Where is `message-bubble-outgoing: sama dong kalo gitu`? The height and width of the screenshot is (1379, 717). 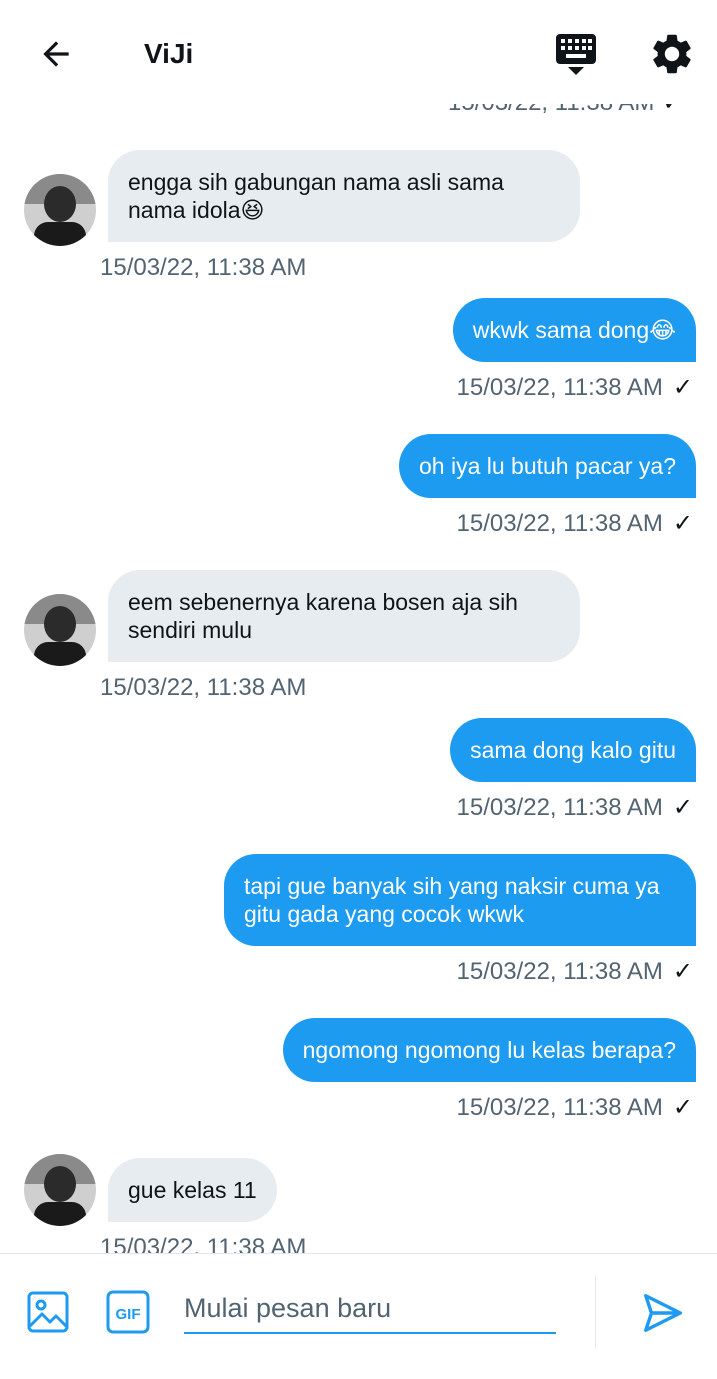 message-bubble-outgoing: sama dong kalo gitu is located at coordinates (573, 750).